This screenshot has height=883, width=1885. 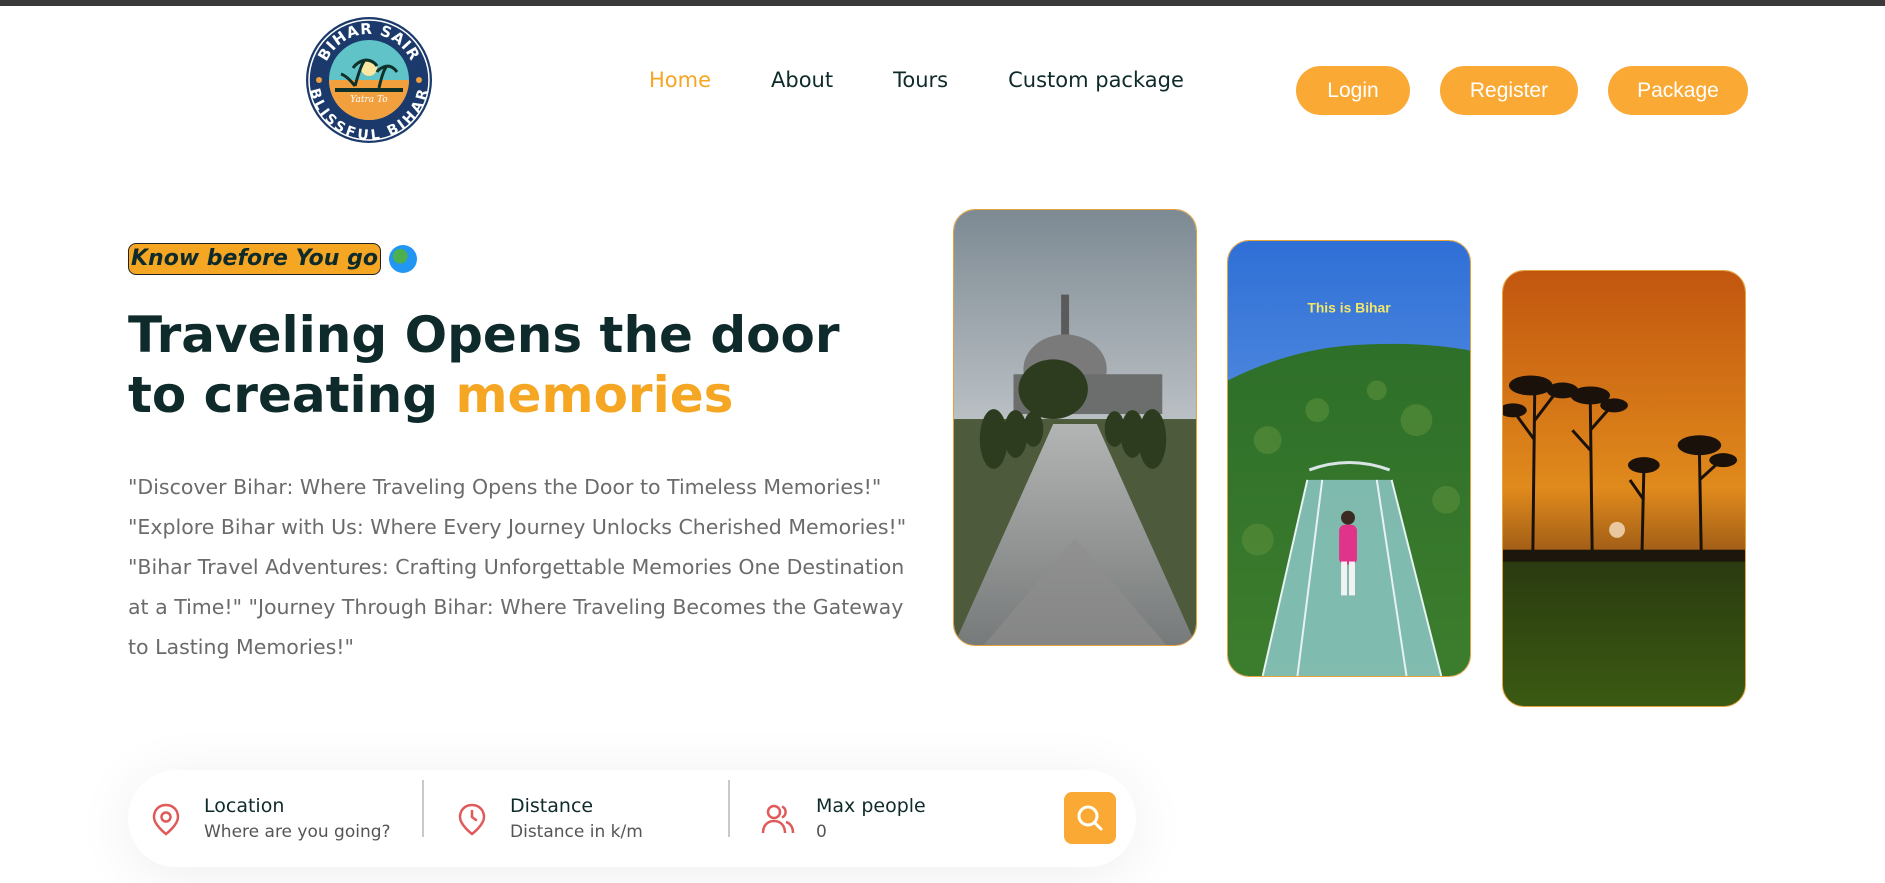 I want to click on logo-script-text: Yatra To, so click(x=369, y=100).